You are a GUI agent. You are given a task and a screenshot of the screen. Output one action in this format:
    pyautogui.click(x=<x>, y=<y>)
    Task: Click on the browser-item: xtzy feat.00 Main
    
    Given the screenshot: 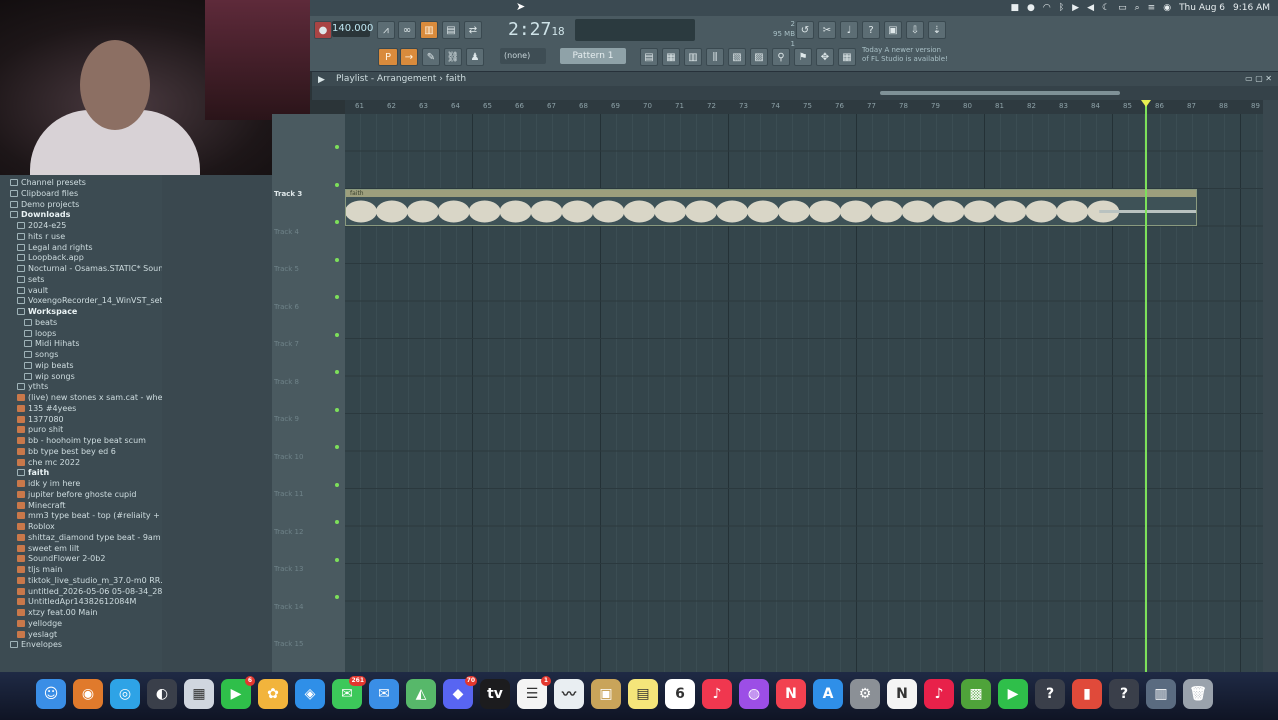 What is the action you would take?
    pyautogui.click(x=57, y=612)
    